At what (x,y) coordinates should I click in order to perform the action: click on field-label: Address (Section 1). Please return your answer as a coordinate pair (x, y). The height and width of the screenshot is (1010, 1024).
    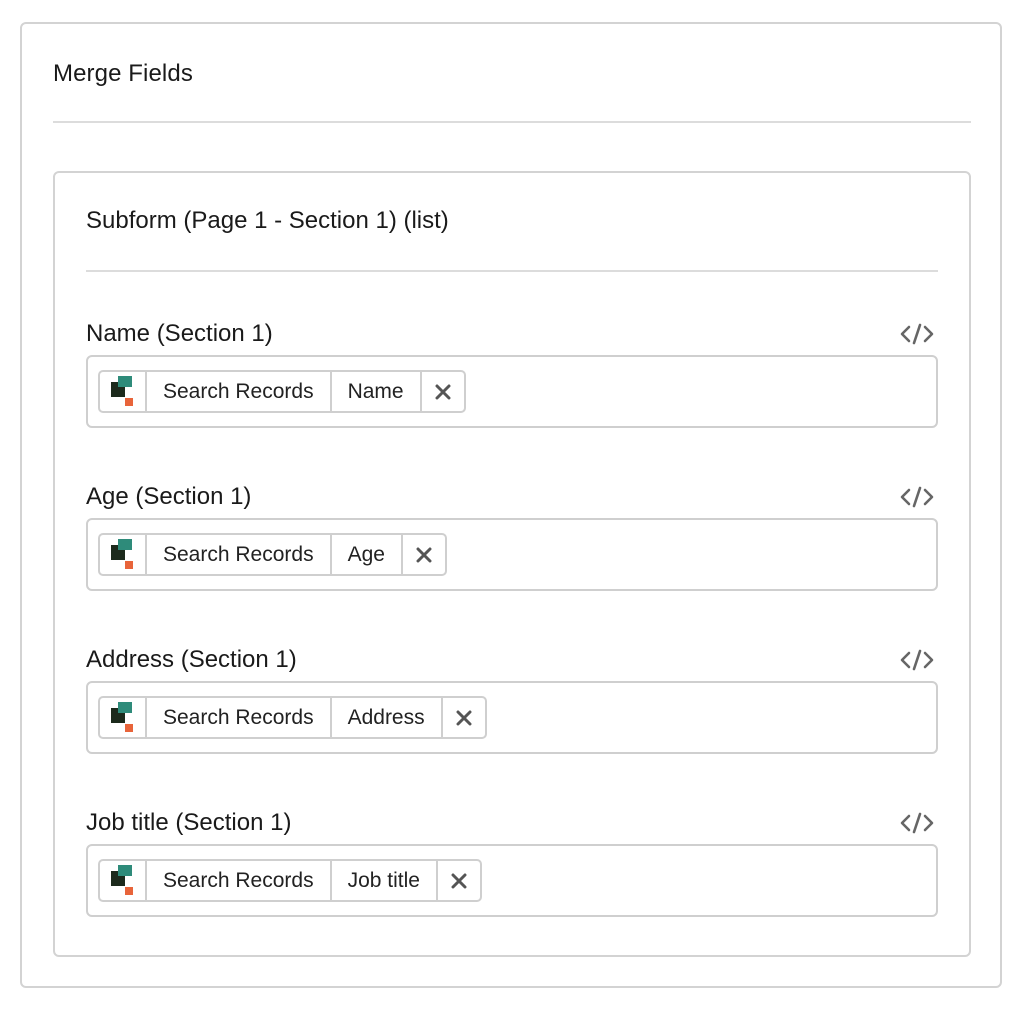
    Looking at the image, I should click on (191, 659).